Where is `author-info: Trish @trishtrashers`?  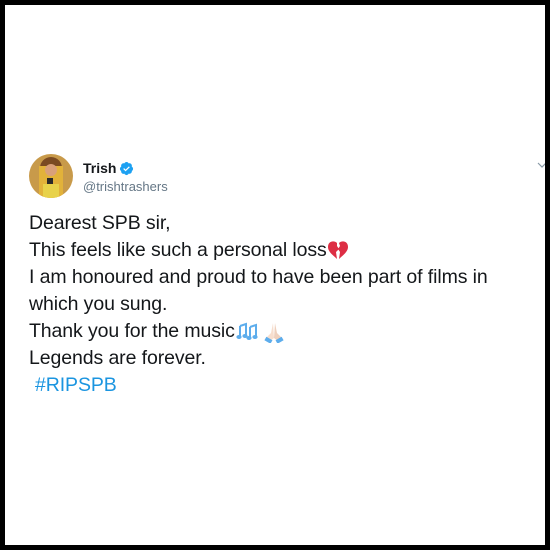
author-info: Trish @trishtrashers is located at coordinates (125, 176).